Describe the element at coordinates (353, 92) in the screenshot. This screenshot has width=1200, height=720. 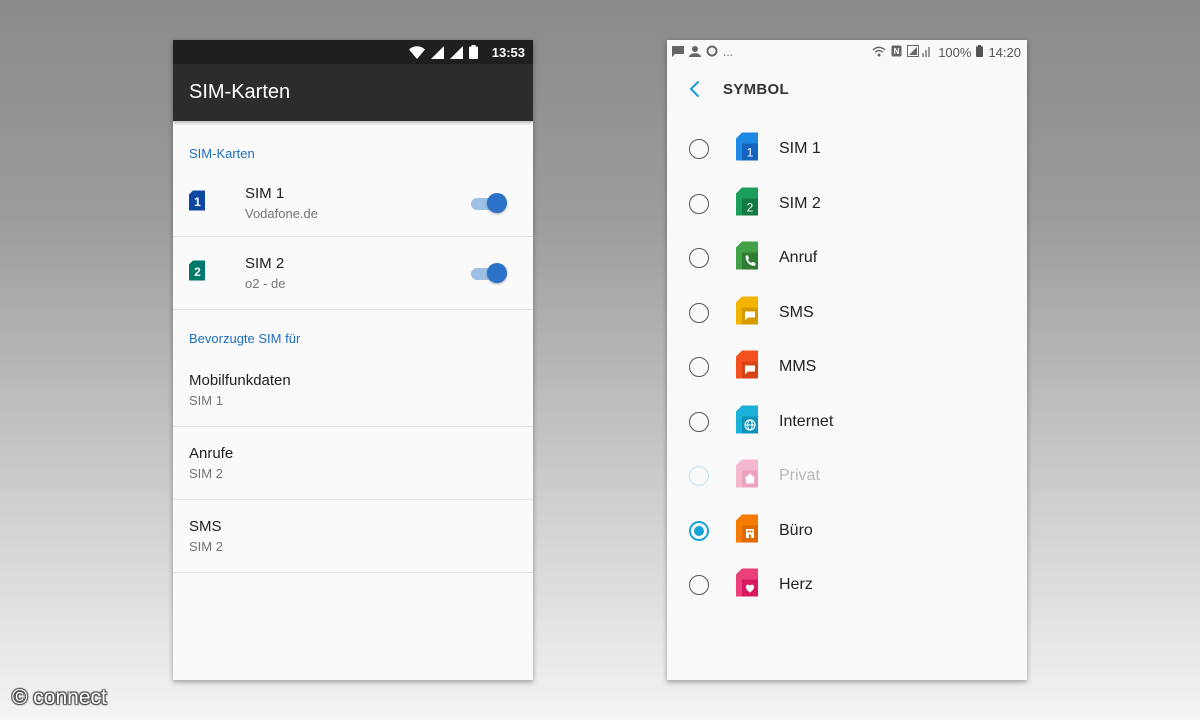
I see `app-bar: SIM-Karten` at that location.